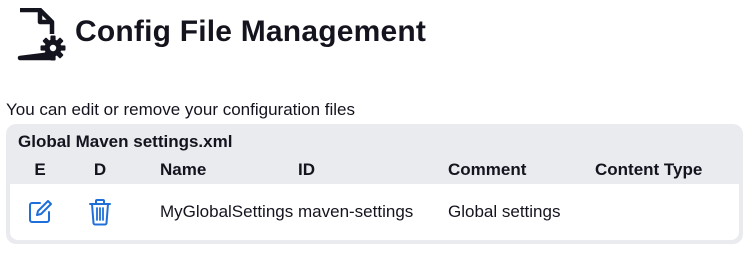 The image size is (745, 253). What do you see at coordinates (251, 31) in the screenshot?
I see `page-title: Config File Management` at bounding box center [251, 31].